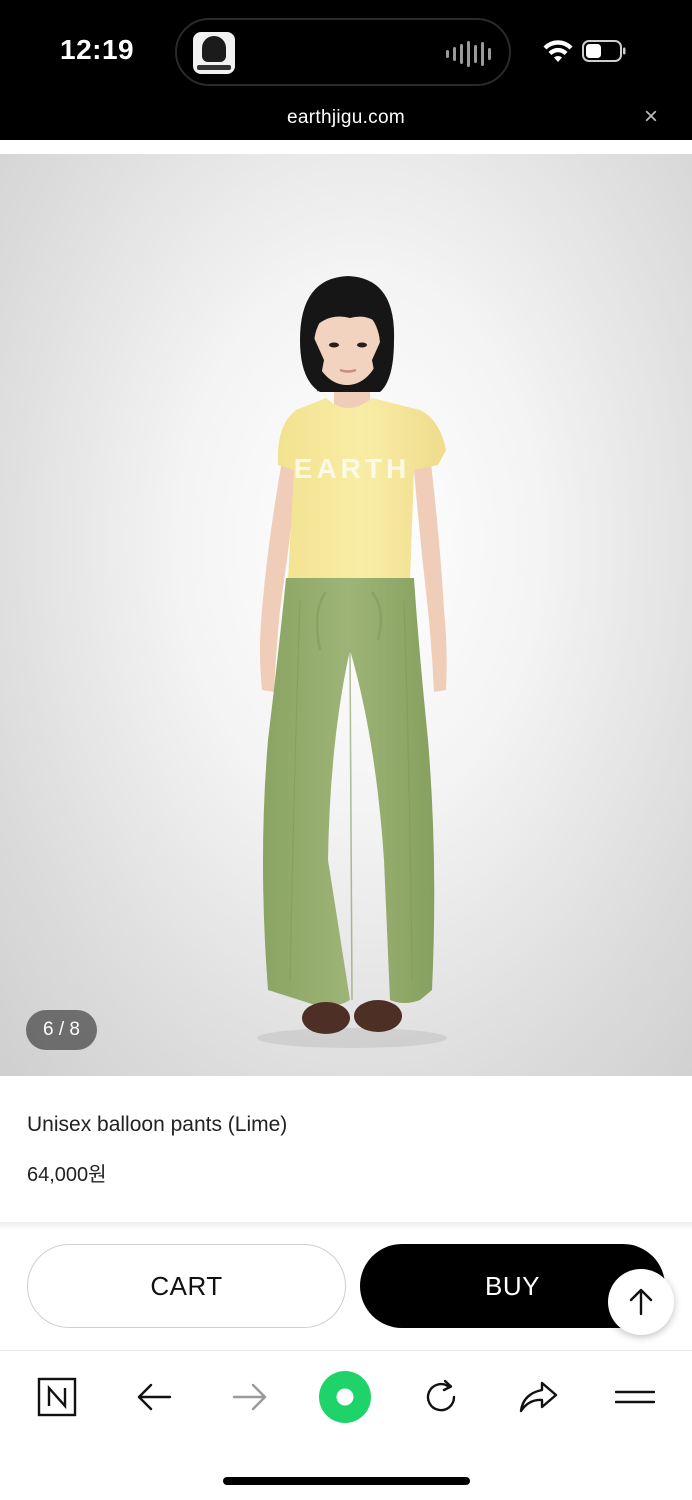 Image resolution: width=692 pixels, height=1500 pixels. Describe the element at coordinates (61, 1030) in the screenshot. I see `gallery-page-counter: 6 / 8` at that location.